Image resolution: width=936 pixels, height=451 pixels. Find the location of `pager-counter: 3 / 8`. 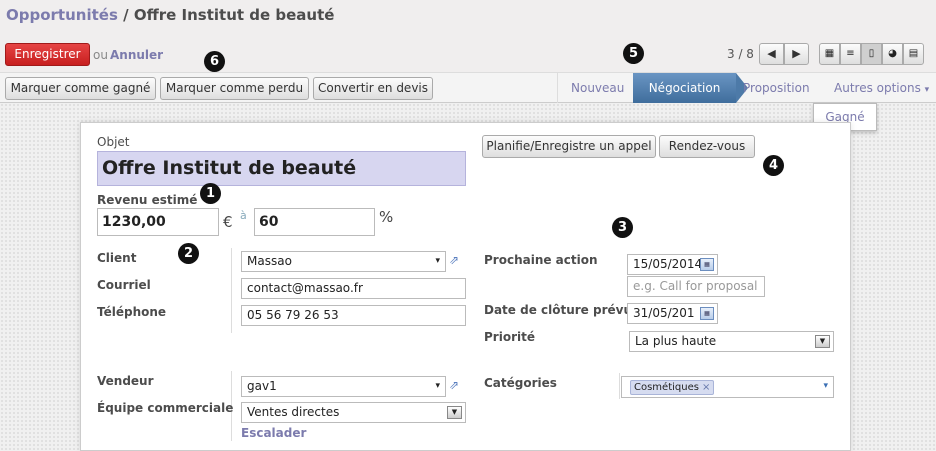

pager-counter: 3 / 8 is located at coordinates (740, 54).